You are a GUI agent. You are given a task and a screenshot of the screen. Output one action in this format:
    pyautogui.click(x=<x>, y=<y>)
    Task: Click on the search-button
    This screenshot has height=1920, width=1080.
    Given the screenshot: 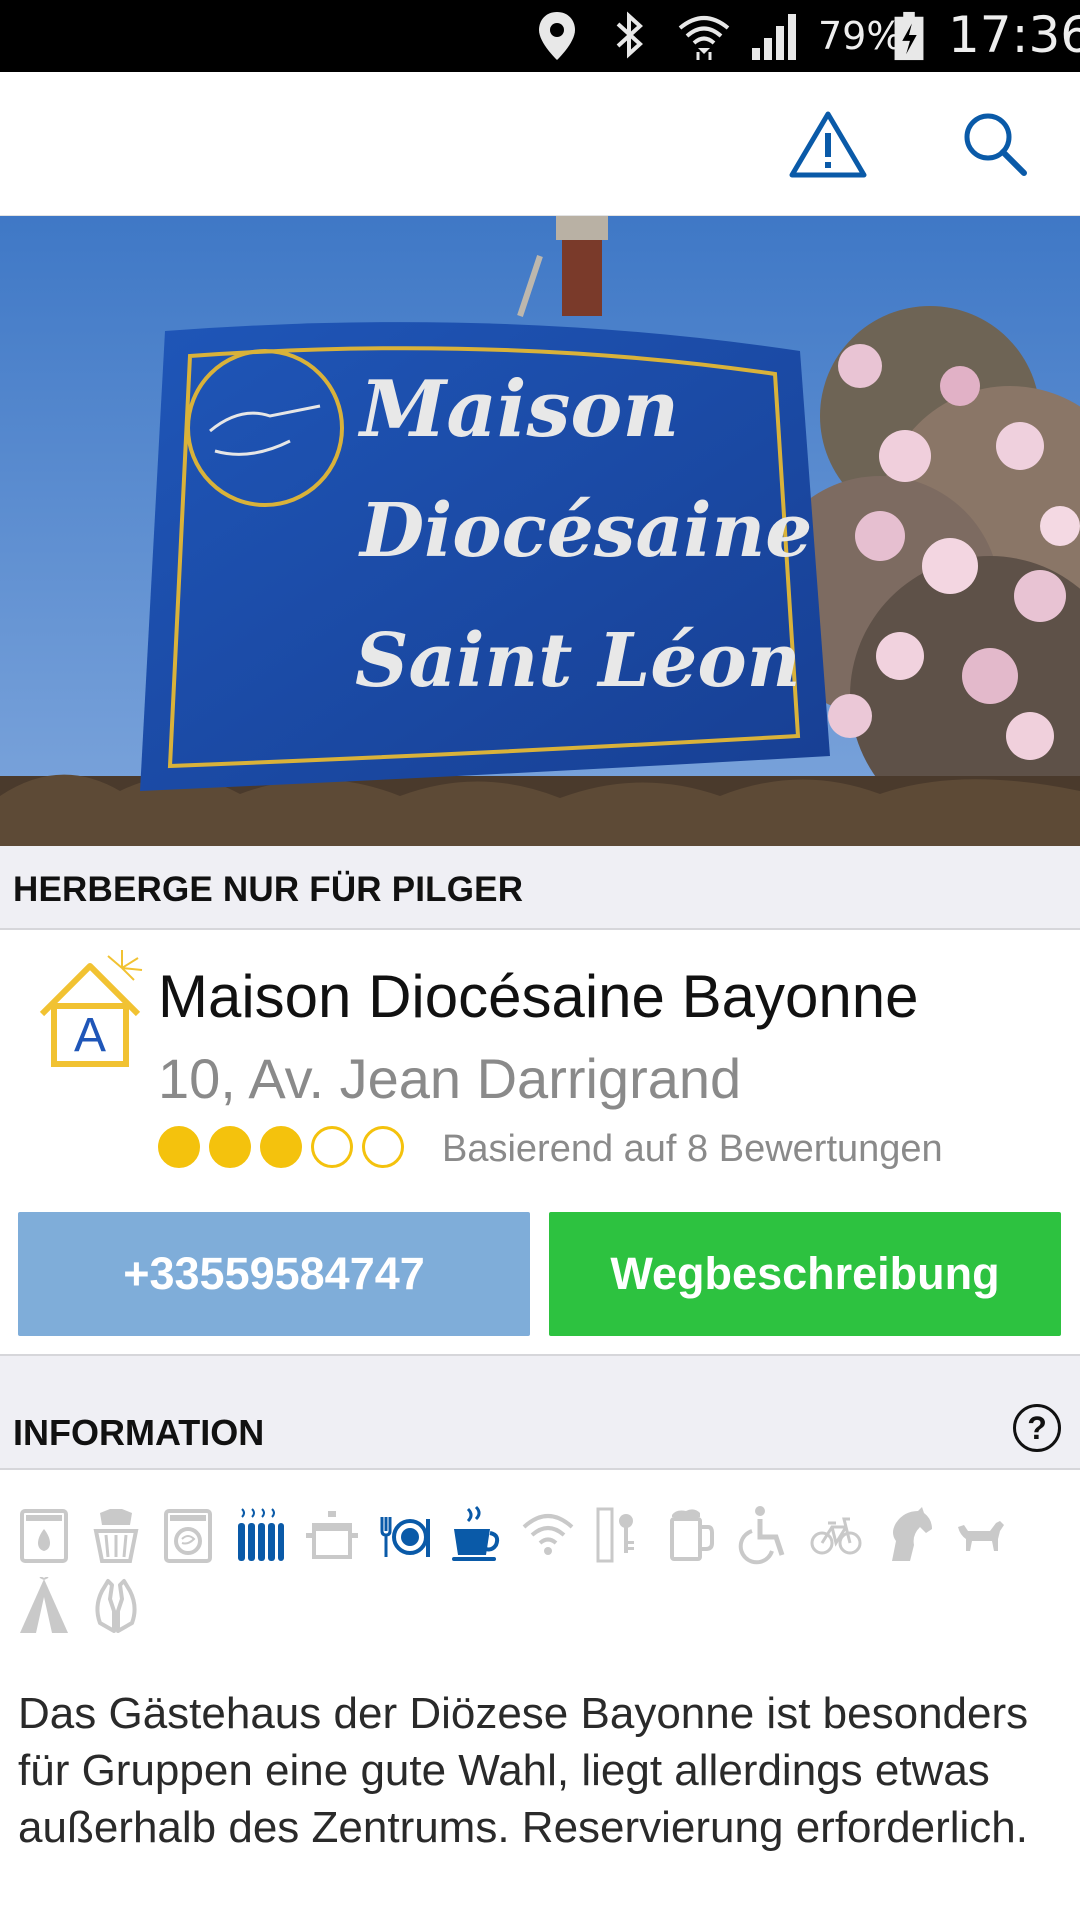 What is the action you would take?
    pyautogui.click(x=995, y=144)
    